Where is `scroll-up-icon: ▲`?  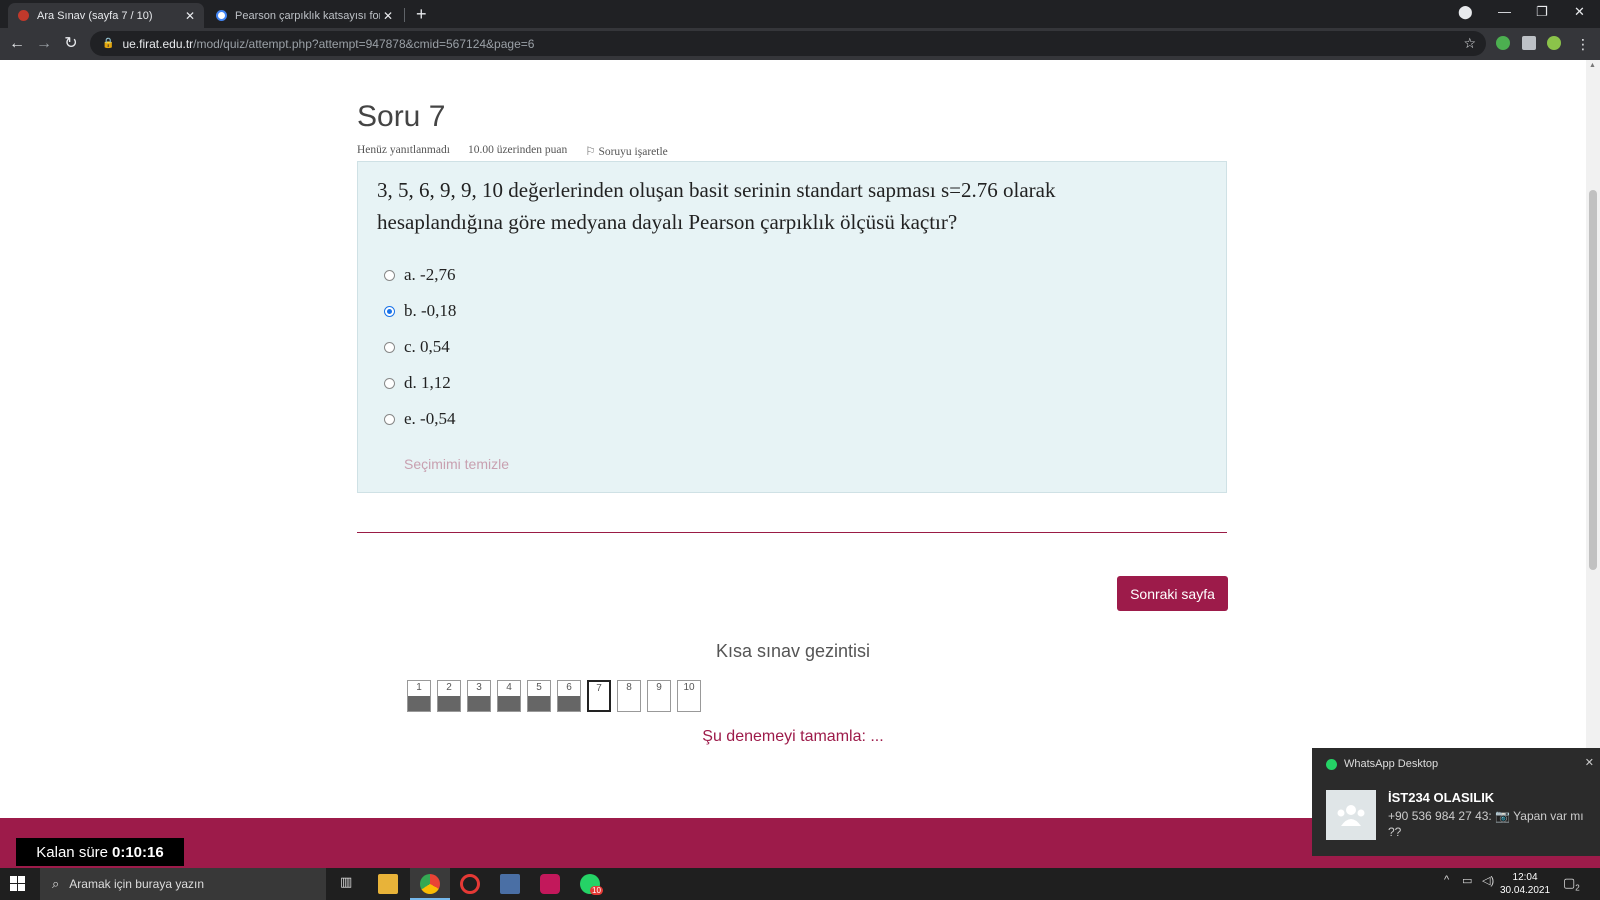 scroll-up-icon: ▲ is located at coordinates (1592, 65).